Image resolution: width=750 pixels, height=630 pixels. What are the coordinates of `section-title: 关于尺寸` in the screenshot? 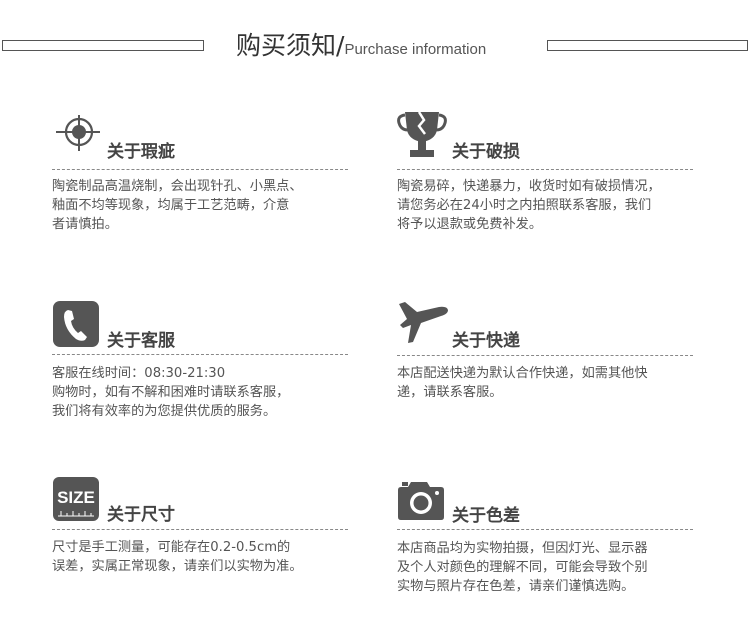 It's located at (141, 515).